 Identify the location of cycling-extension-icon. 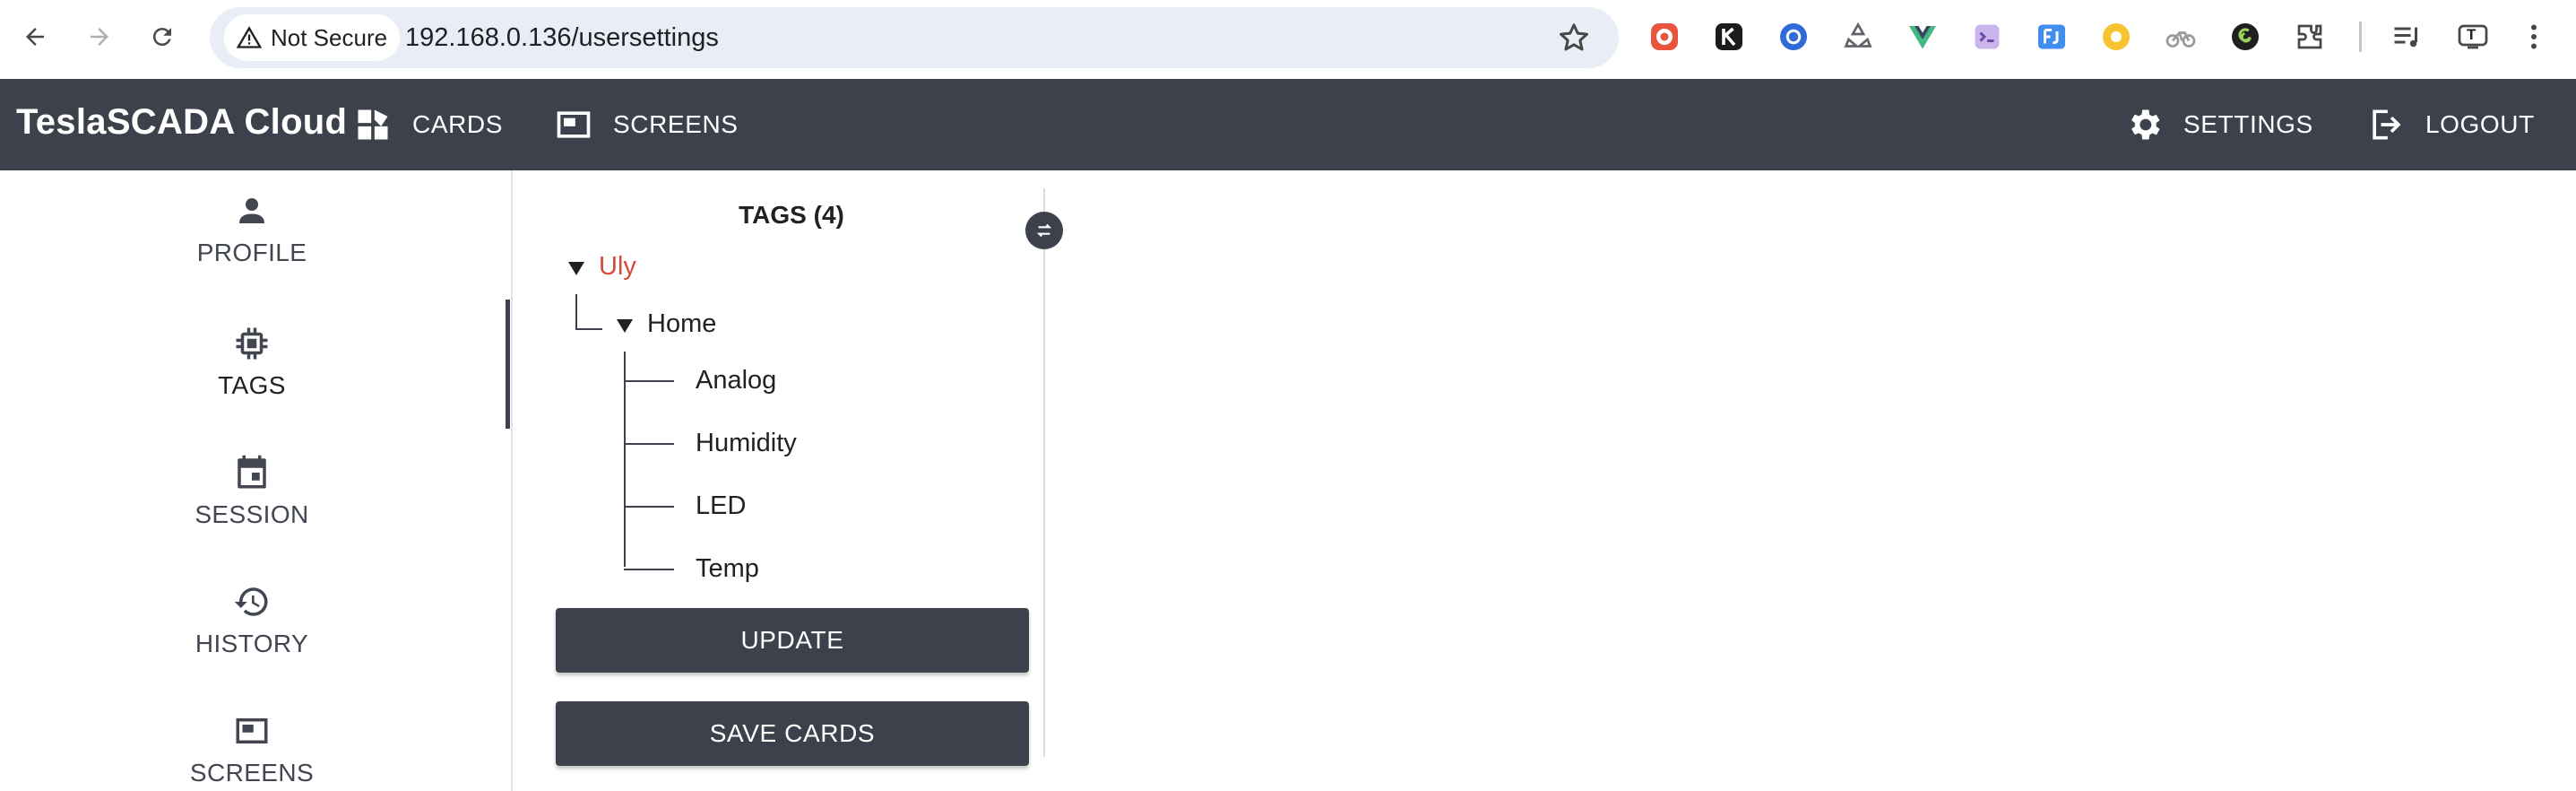
(2181, 37).